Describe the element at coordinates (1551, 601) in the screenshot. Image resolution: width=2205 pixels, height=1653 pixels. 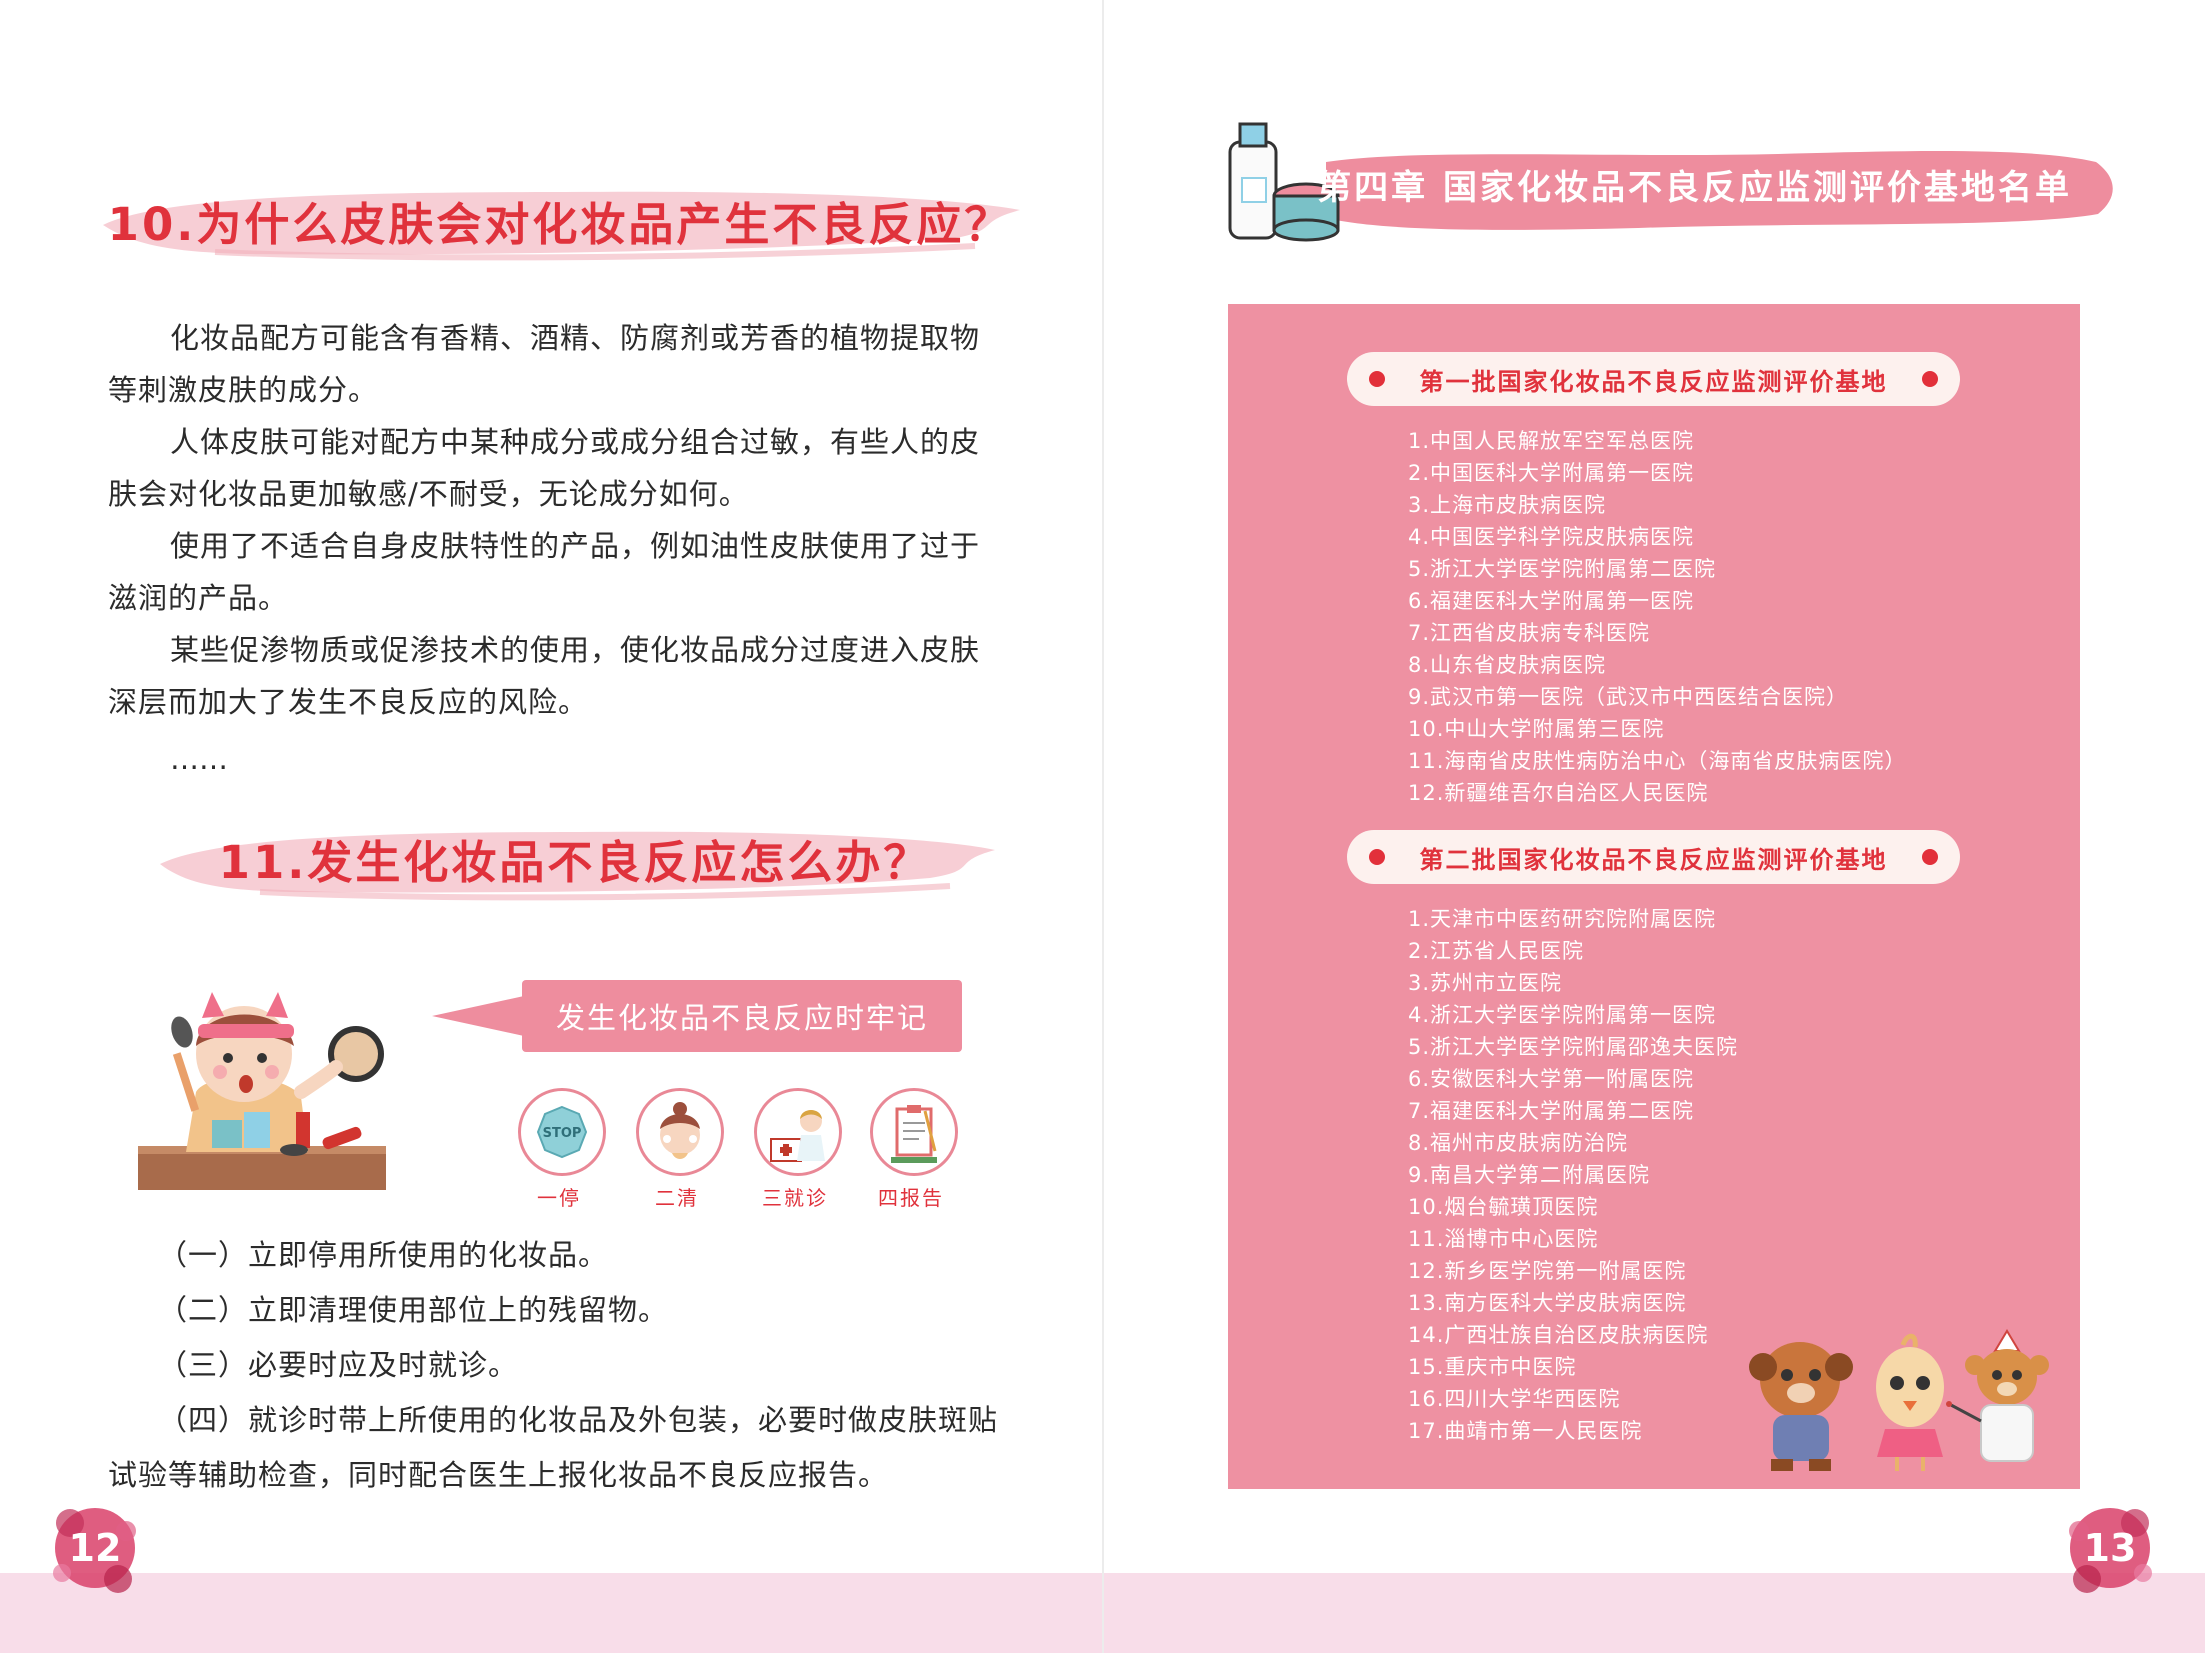
I see `list-item: 6.福建医科大学附属第一医院` at that location.